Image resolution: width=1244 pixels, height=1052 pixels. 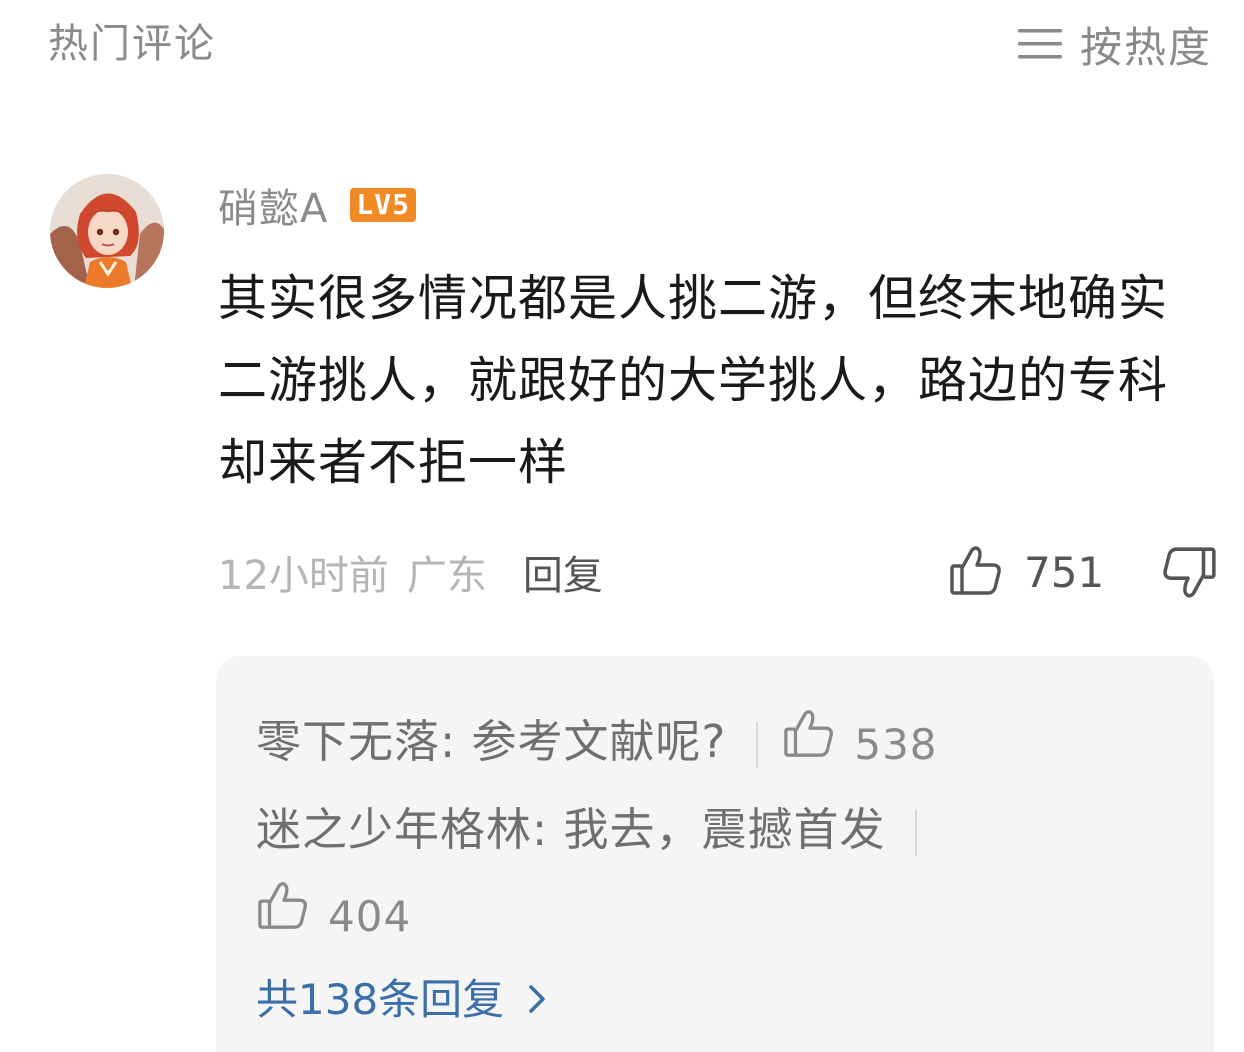 What do you see at coordinates (273, 205) in the screenshot?
I see `username: 硝懿A` at bounding box center [273, 205].